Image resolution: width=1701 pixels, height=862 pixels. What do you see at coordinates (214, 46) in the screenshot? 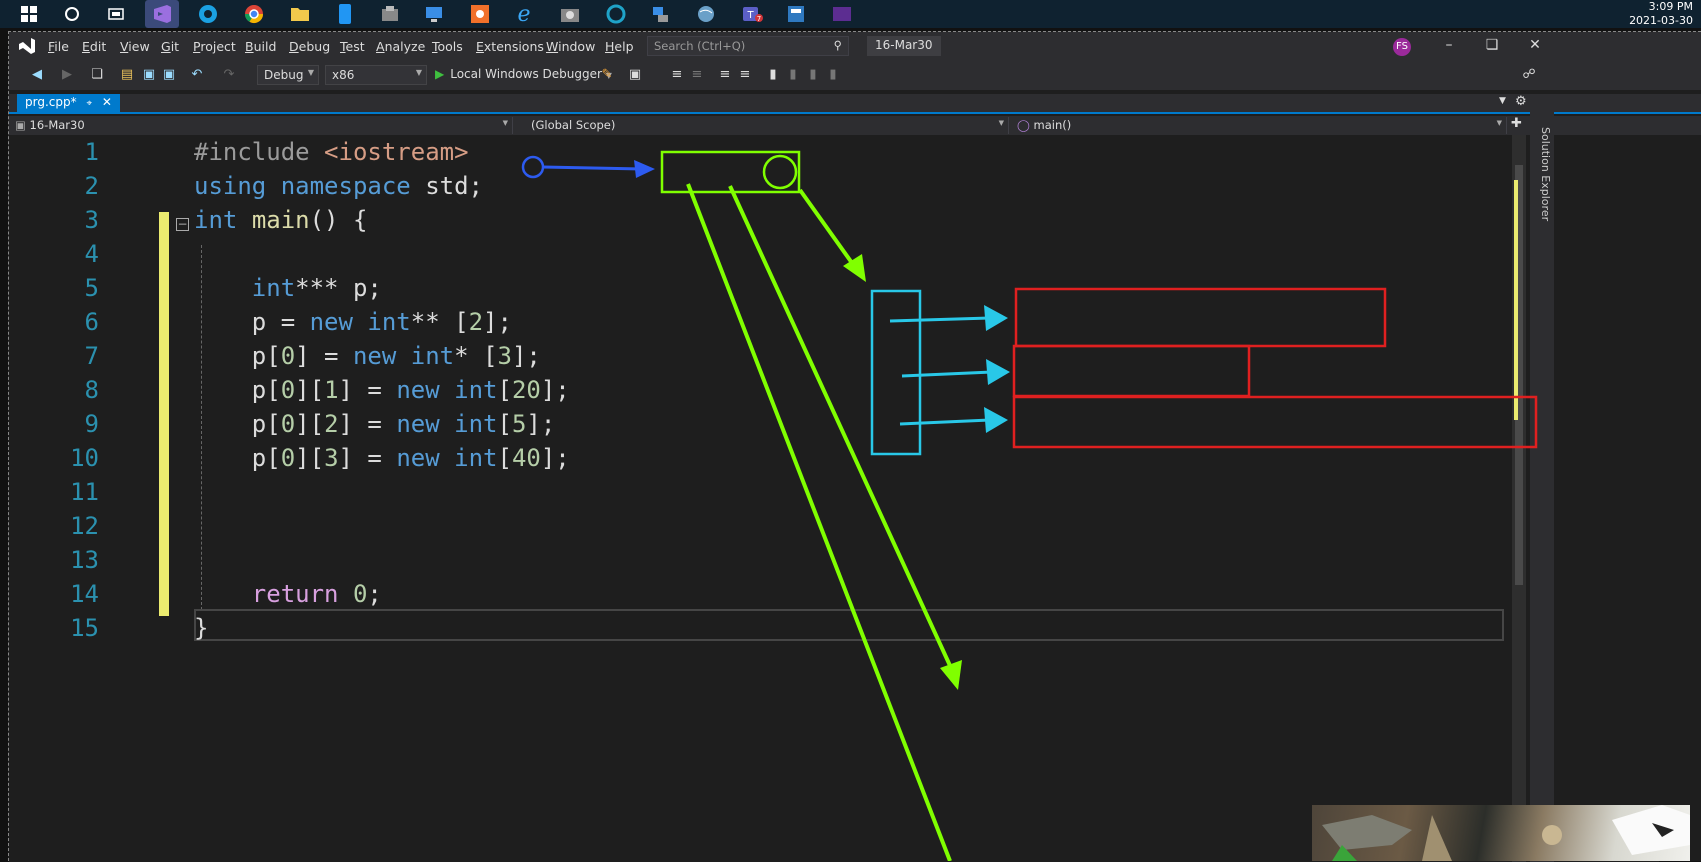
I see `menu-project: Project` at bounding box center [214, 46].